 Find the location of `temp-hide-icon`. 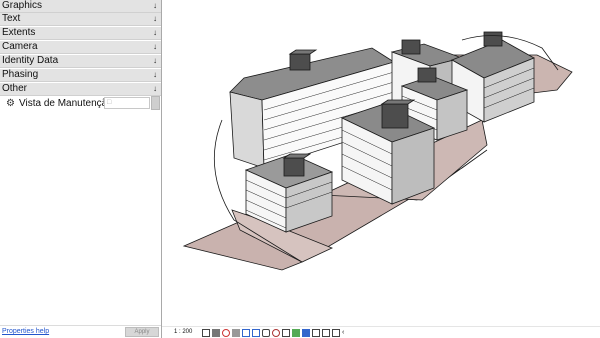

temp-hide-icon is located at coordinates (276, 333).